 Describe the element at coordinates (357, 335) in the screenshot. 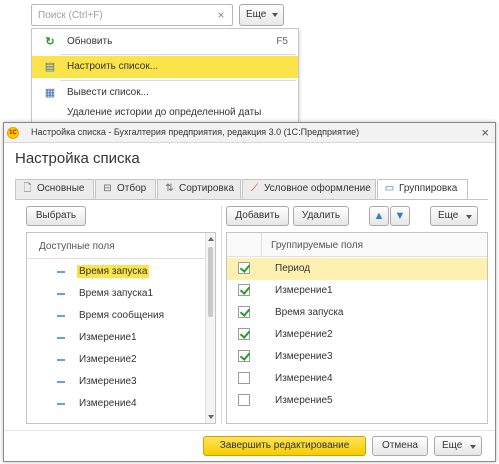

I see `table-row: Измерение2` at that location.